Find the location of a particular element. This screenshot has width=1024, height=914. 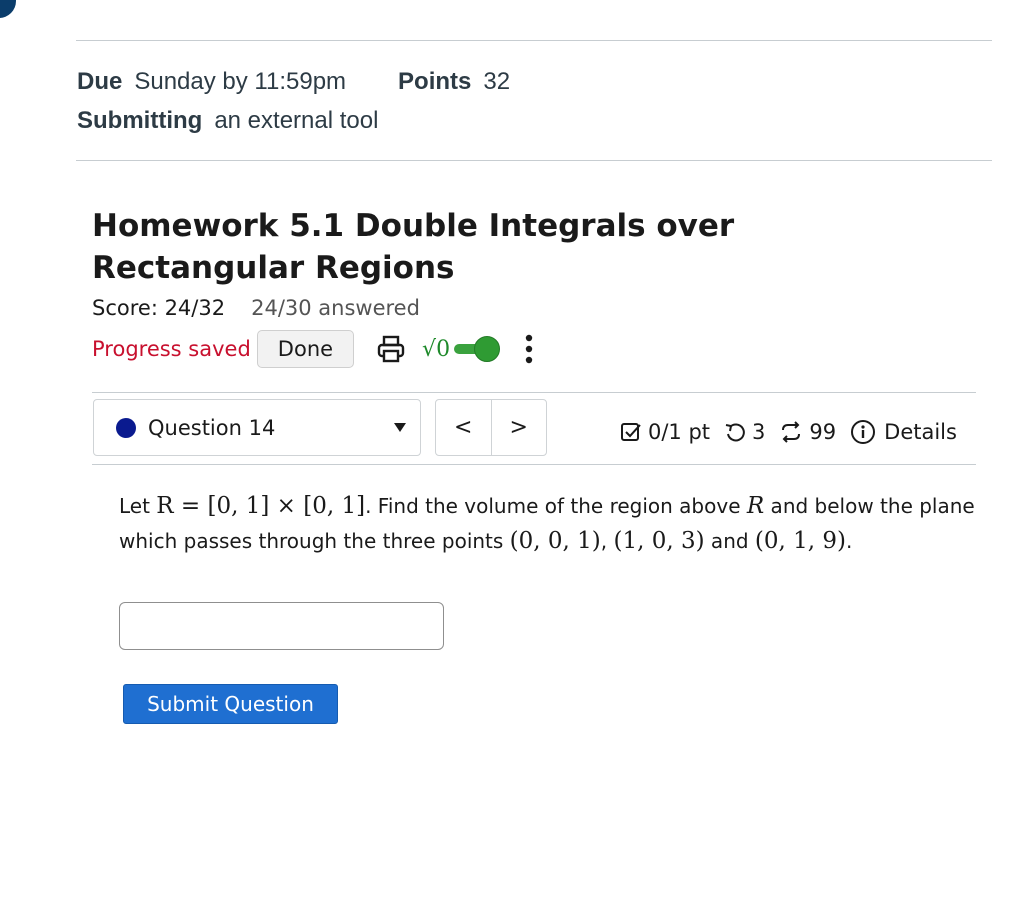

retries-indicator: 3 is located at coordinates (744, 432).